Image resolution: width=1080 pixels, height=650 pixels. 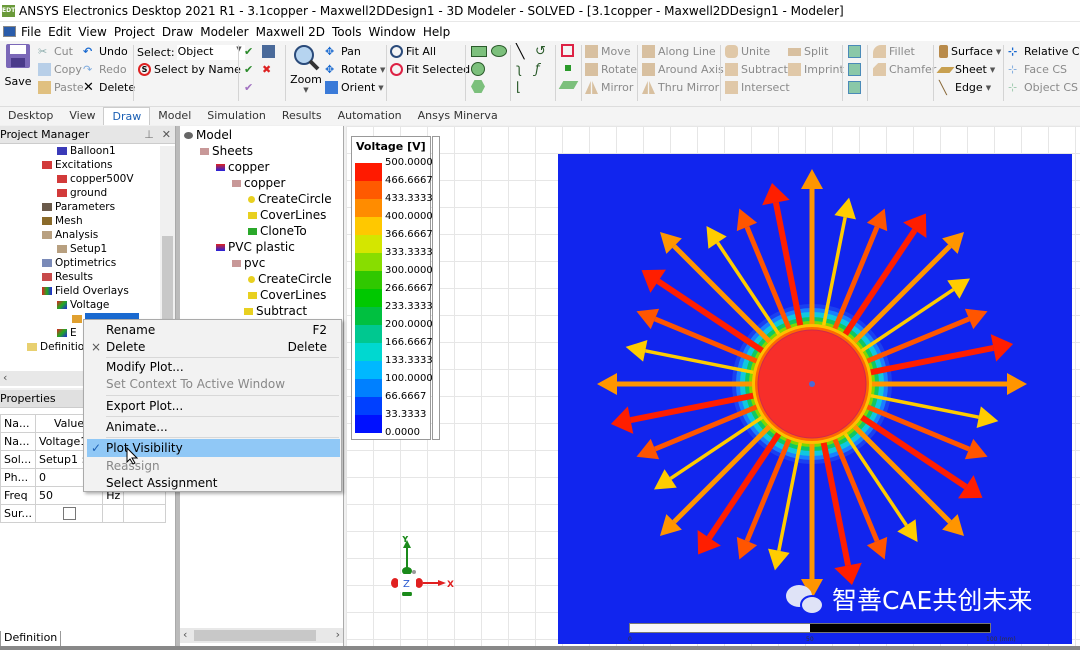 I want to click on draw-line-button: ╲, so click(x=520, y=52).